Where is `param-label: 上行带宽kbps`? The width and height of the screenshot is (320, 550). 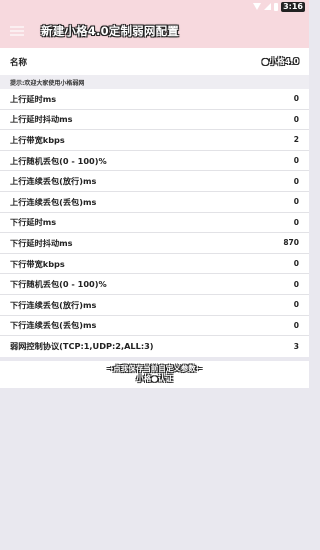 param-label: 上行带宽kbps is located at coordinates (37, 139).